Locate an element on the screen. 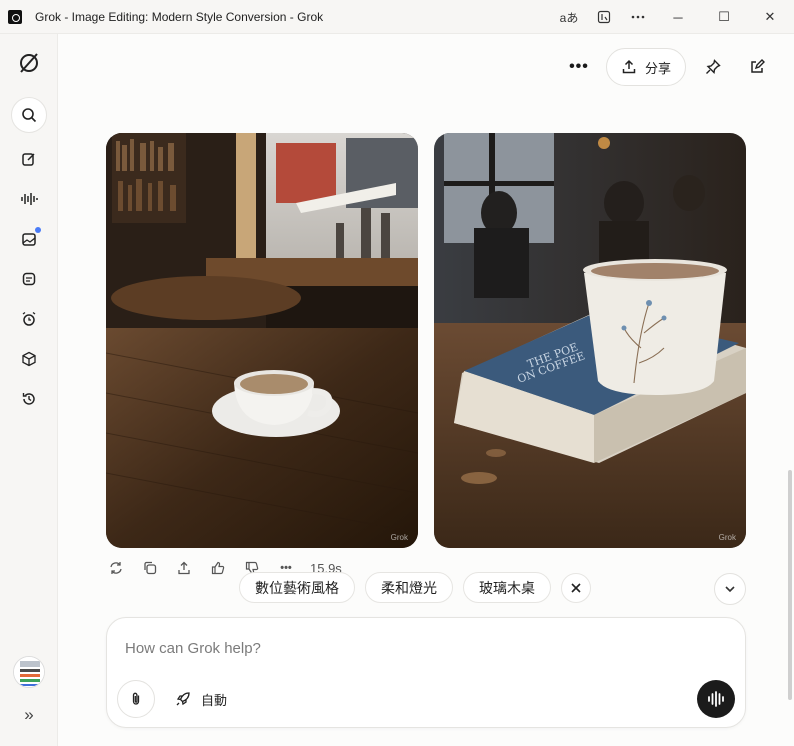 The width and height of the screenshot is (794, 746). share-message-button is located at coordinates (184, 568).